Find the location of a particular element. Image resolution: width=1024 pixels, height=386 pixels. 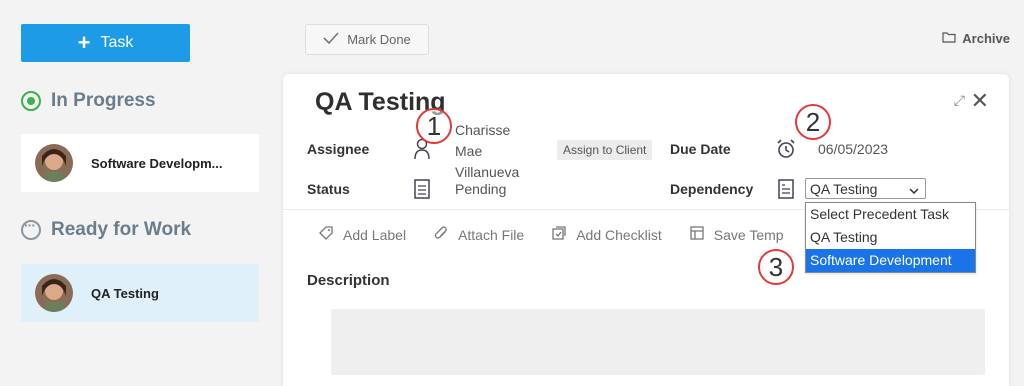

checklist-icon is located at coordinates (559, 234).